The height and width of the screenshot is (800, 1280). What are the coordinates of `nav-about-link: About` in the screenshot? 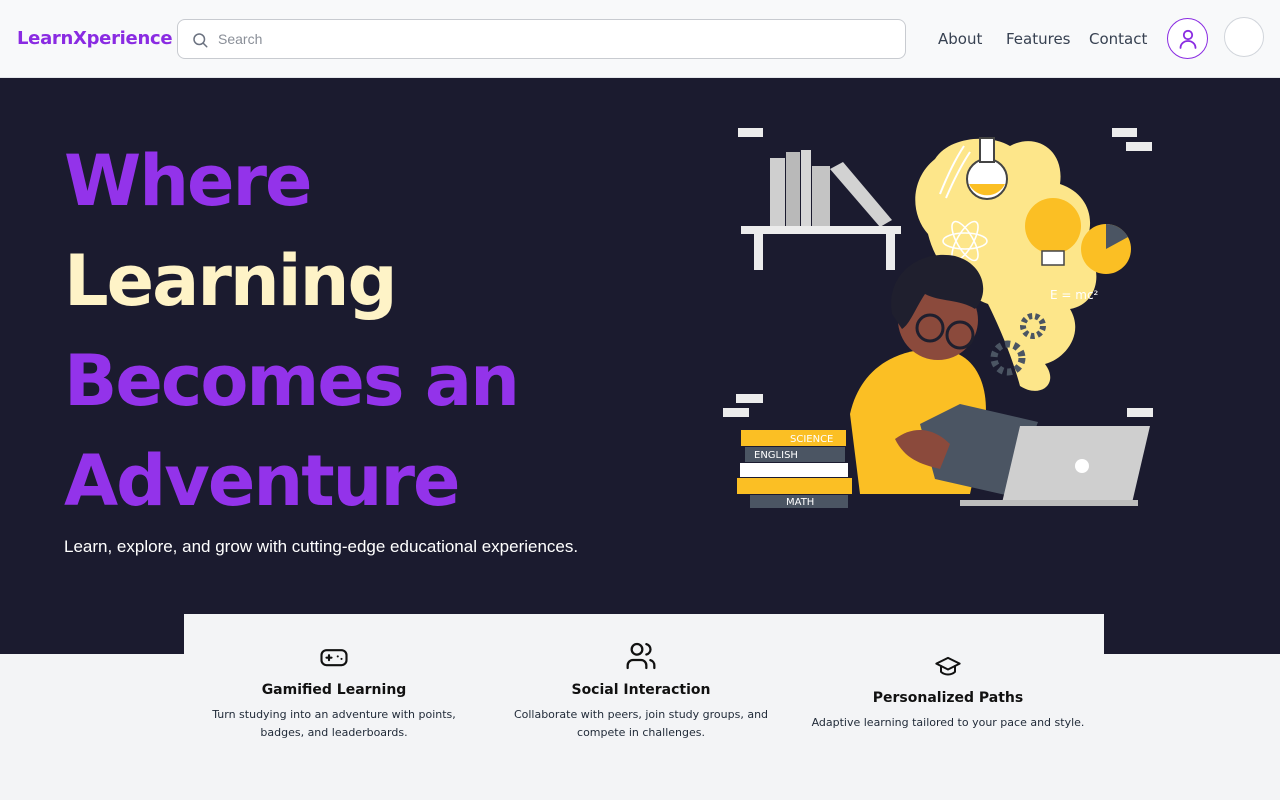 It's located at (960, 39).